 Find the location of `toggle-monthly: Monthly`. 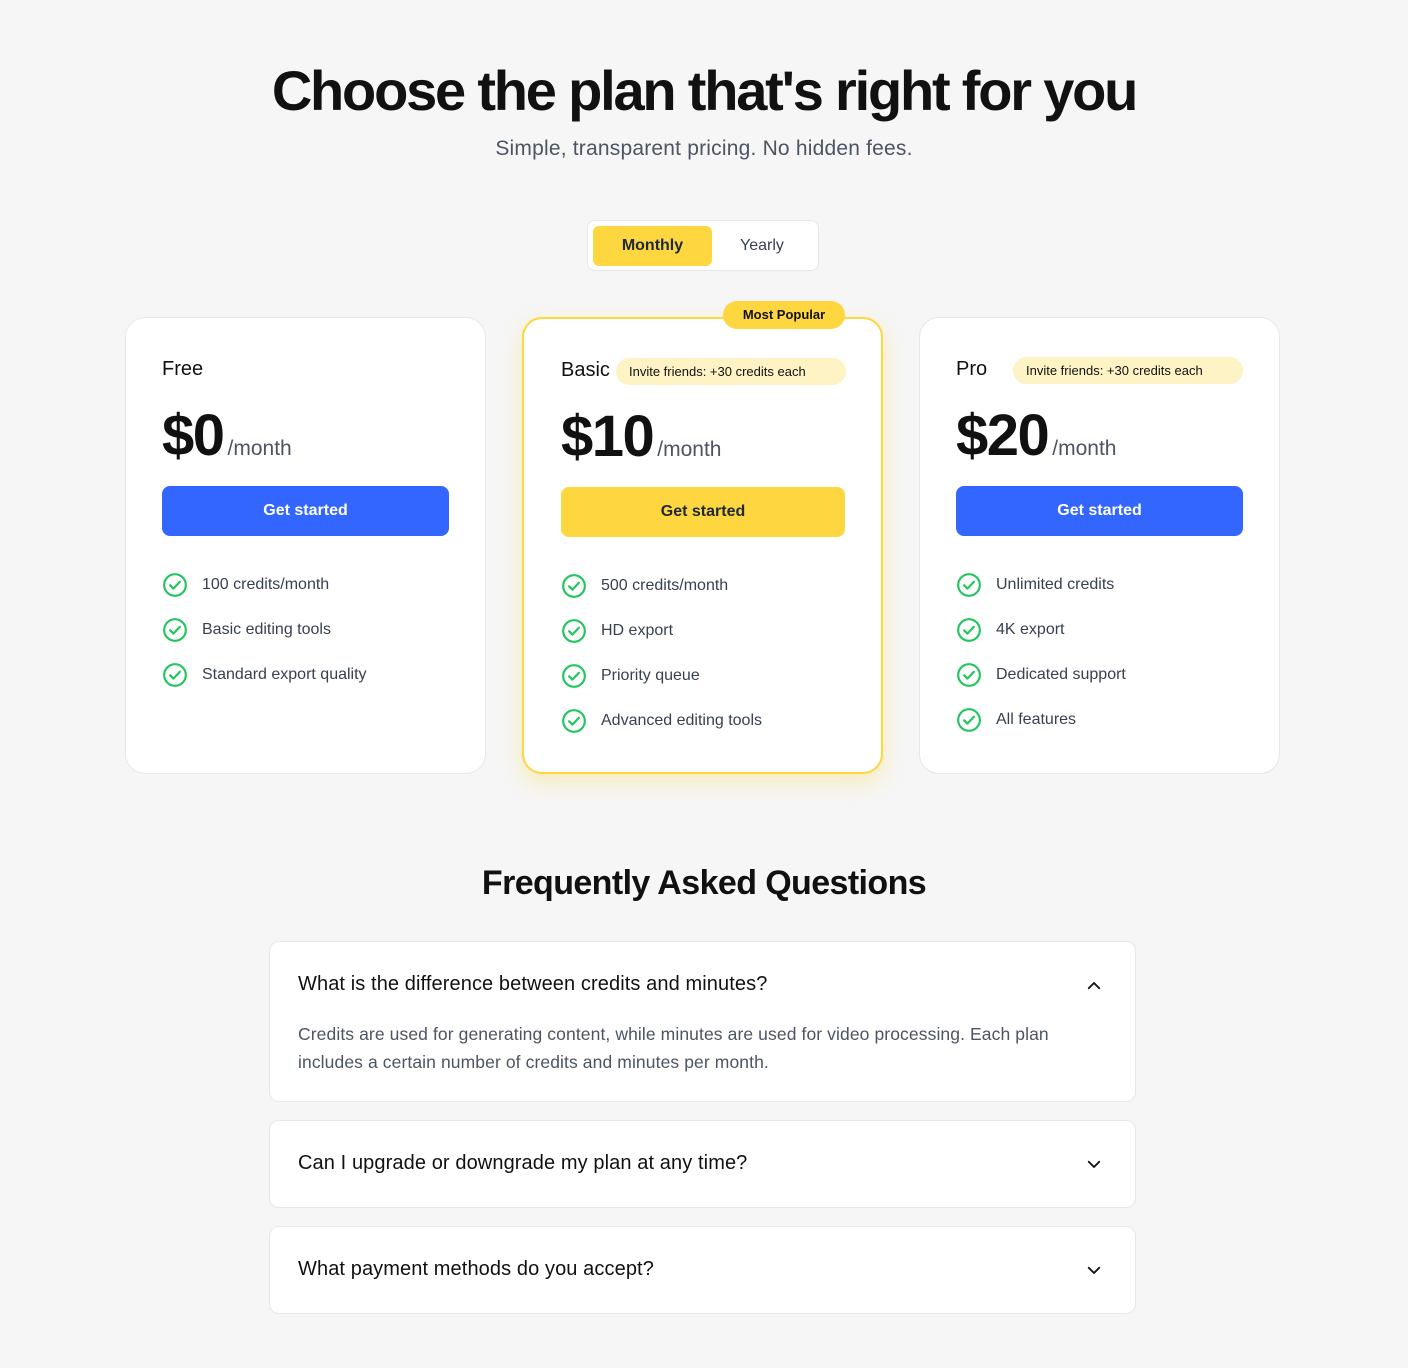

toggle-monthly: Monthly is located at coordinates (652, 246).